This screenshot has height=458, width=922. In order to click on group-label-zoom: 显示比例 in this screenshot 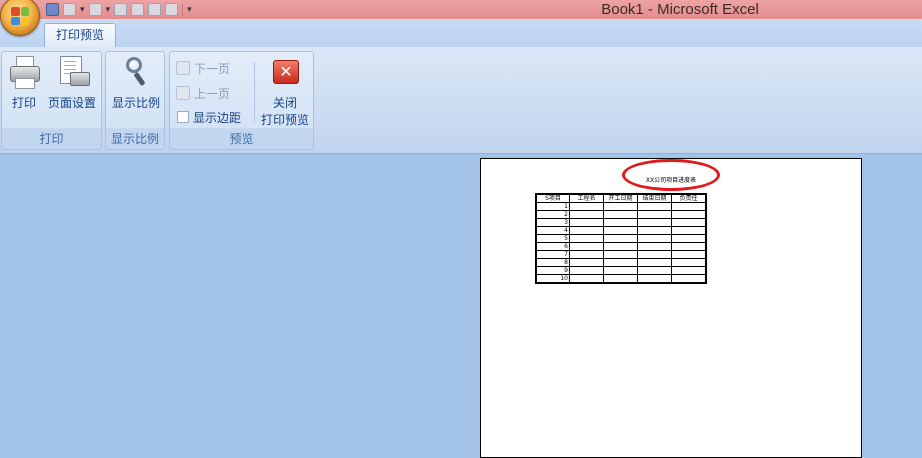, I will do `click(134, 139)`.